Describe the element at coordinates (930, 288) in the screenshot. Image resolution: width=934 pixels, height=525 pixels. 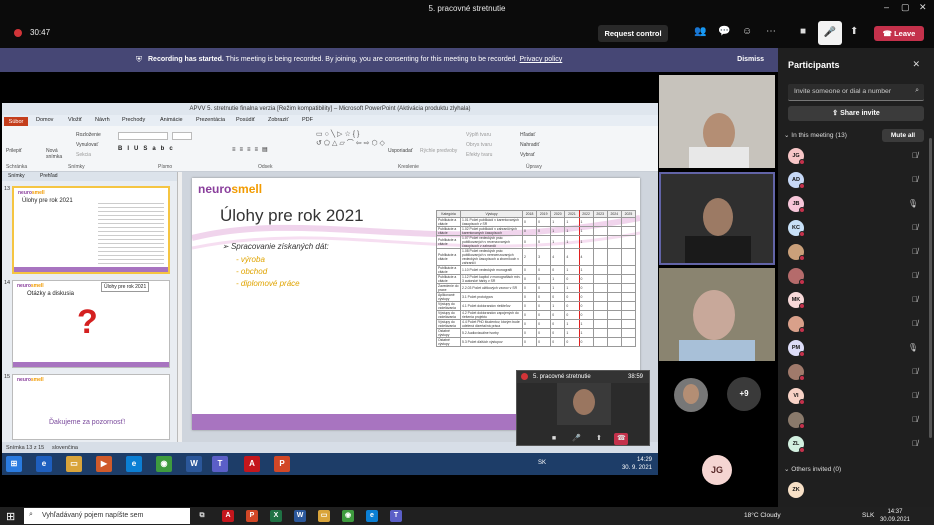
I see `panel-scrollbar` at that location.